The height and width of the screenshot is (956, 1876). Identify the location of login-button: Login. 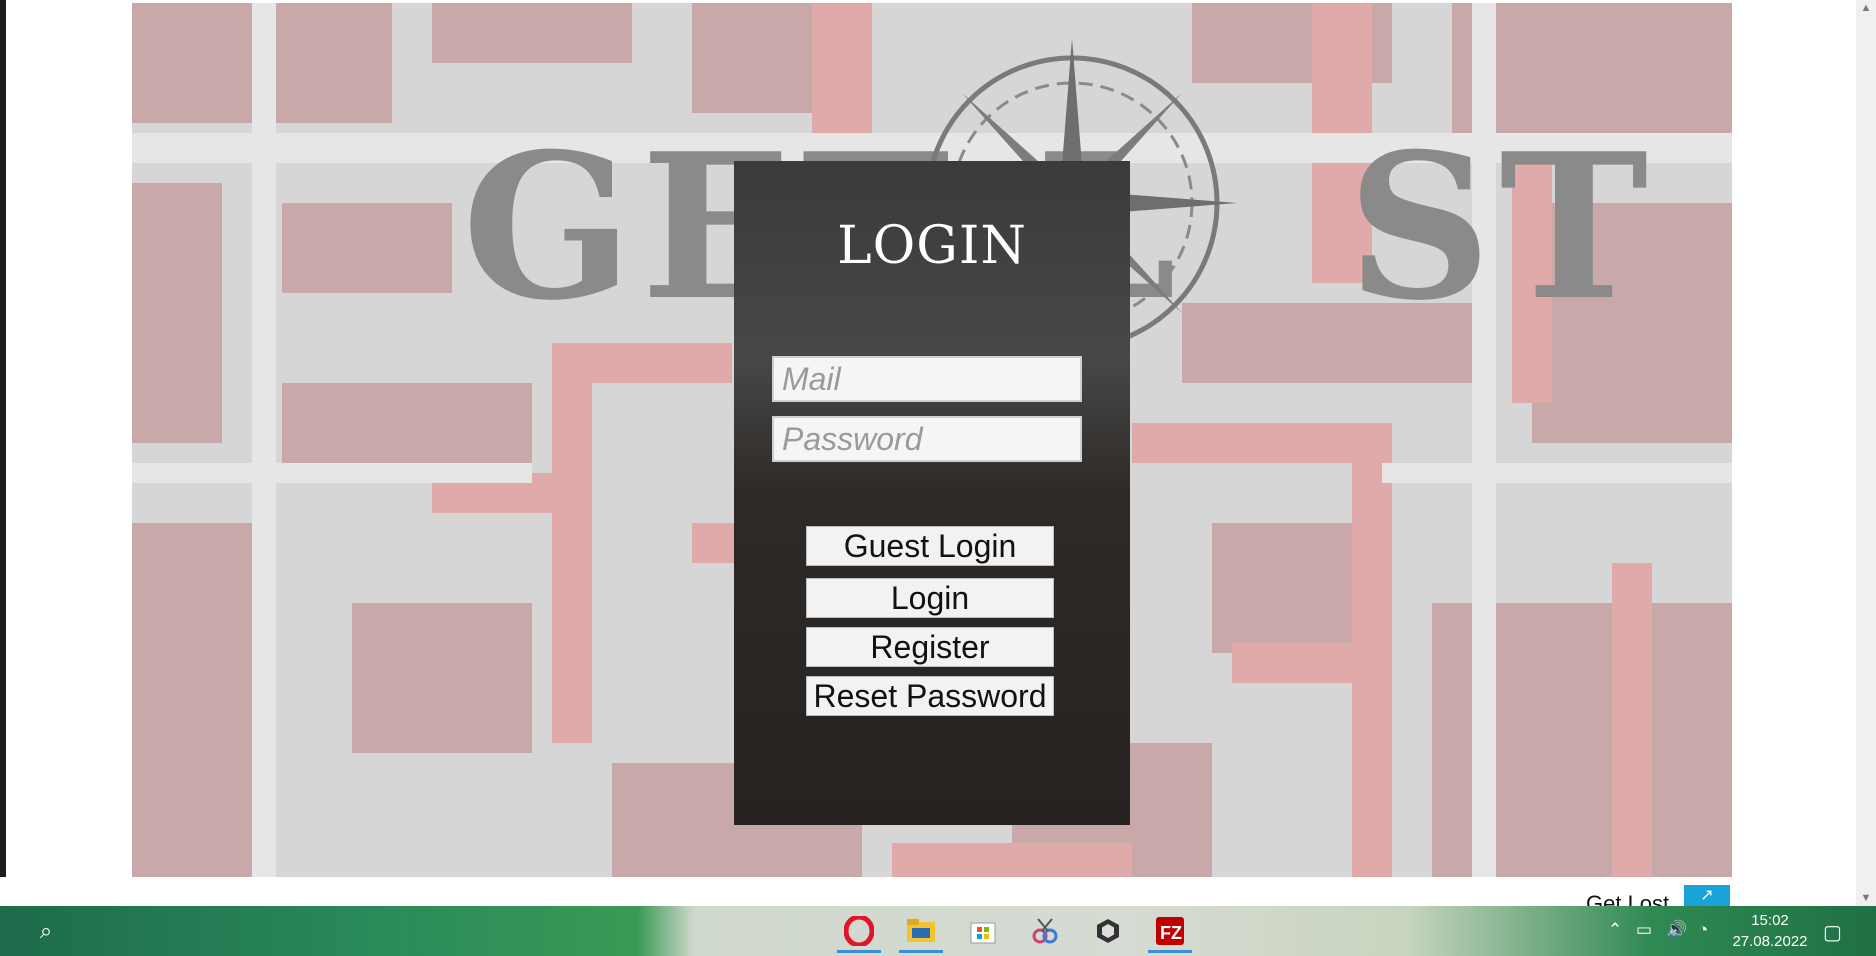
(930, 598).